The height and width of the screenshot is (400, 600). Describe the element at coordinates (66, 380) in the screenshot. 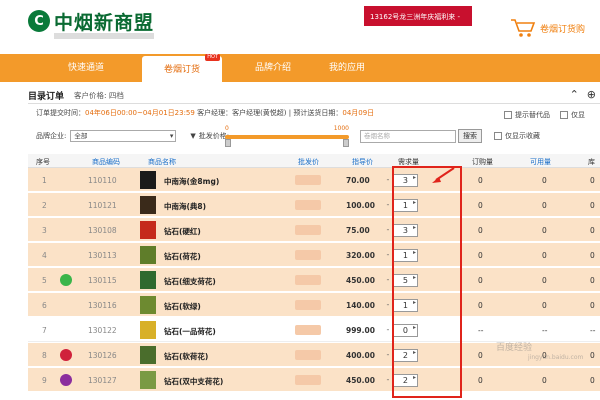

I see `promo-badge-icon` at that location.